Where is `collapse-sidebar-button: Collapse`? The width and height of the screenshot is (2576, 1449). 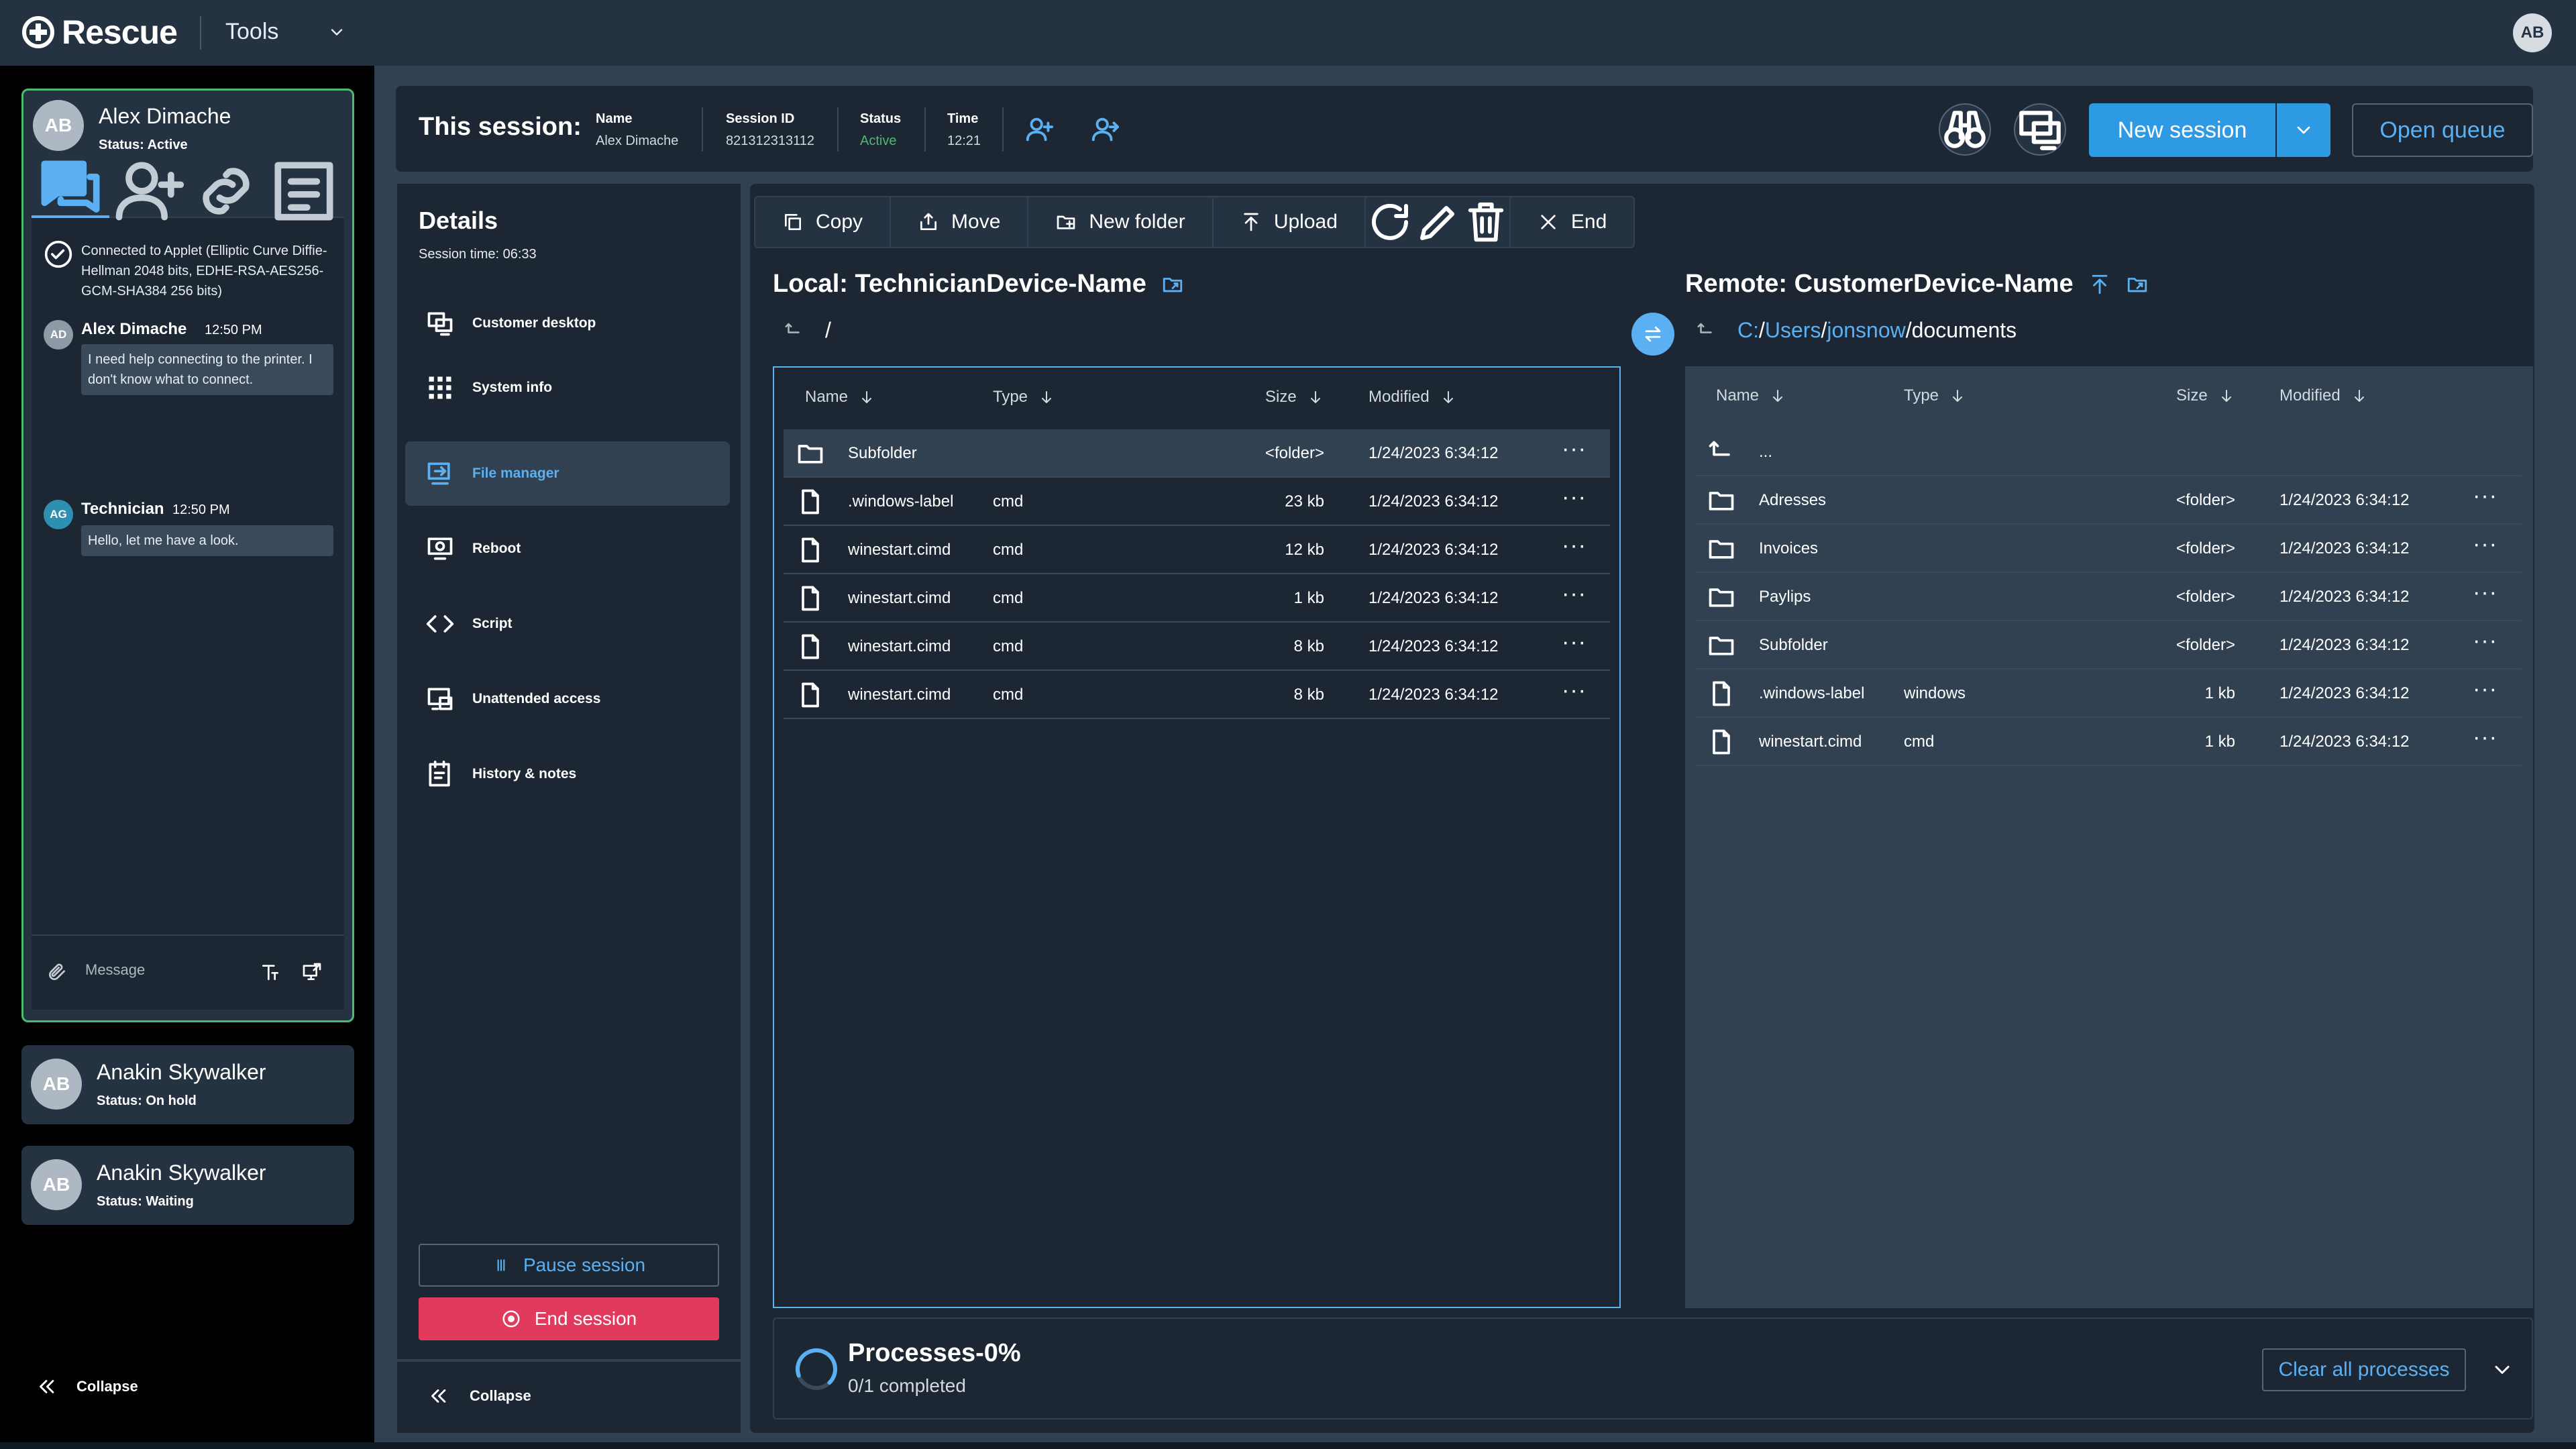
collapse-sidebar-button: Collapse is located at coordinates (86, 1386).